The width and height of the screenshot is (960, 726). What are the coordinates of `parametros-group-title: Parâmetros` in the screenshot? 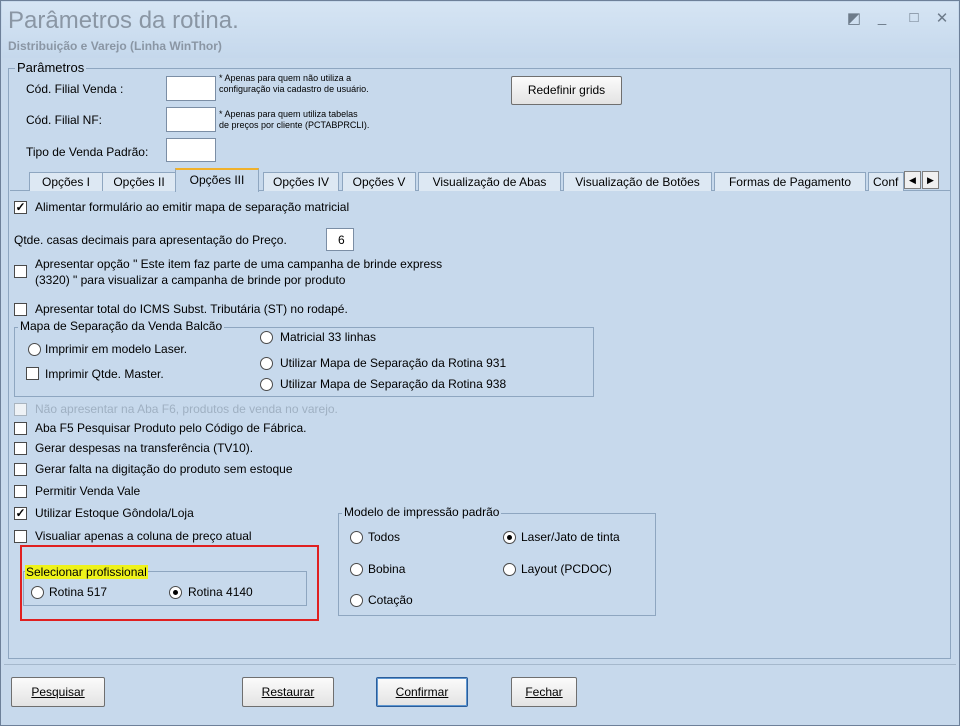 It's located at (51, 67).